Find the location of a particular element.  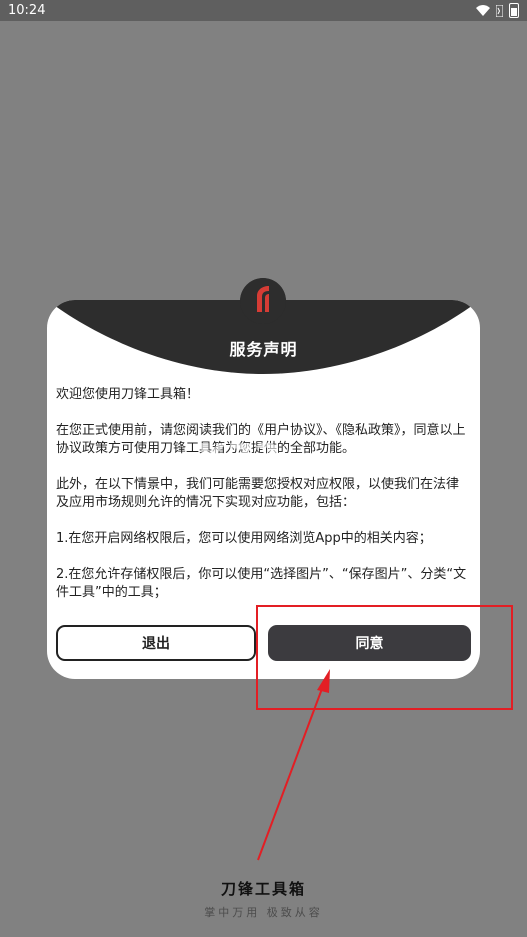

data-icon is located at coordinates (499, 10).